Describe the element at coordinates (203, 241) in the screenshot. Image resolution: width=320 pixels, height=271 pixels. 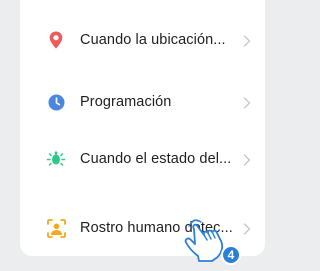
I see `tap-hand-icon` at that location.